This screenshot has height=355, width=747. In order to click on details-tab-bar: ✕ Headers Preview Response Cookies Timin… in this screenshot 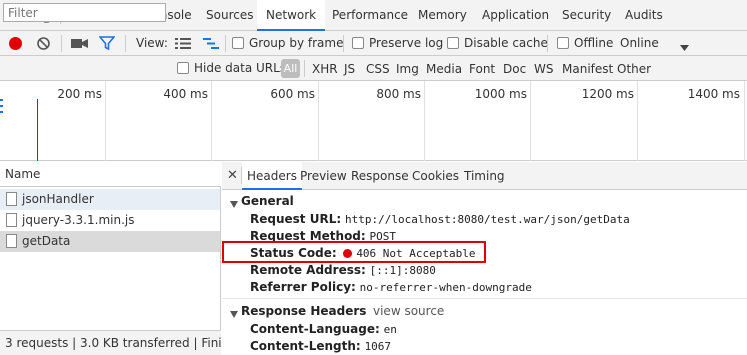, I will do `click(484, 176)`.